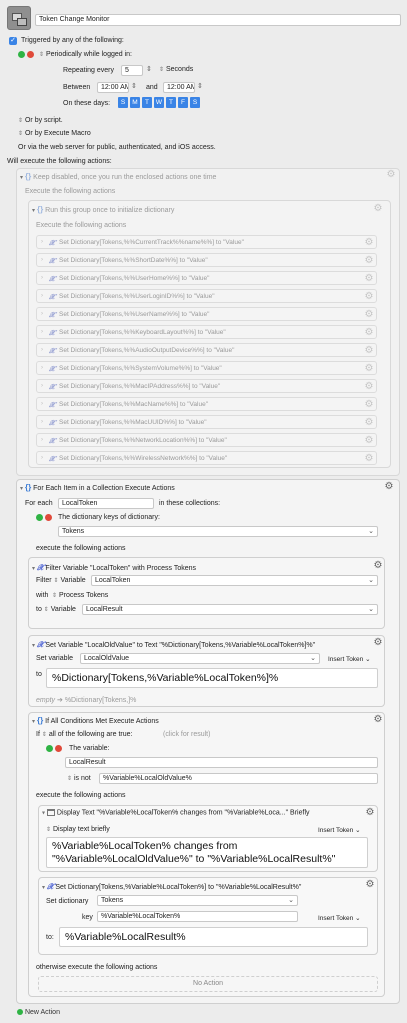 This screenshot has height=1023, width=407. I want to click on day-friday: F, so click(183, 102).